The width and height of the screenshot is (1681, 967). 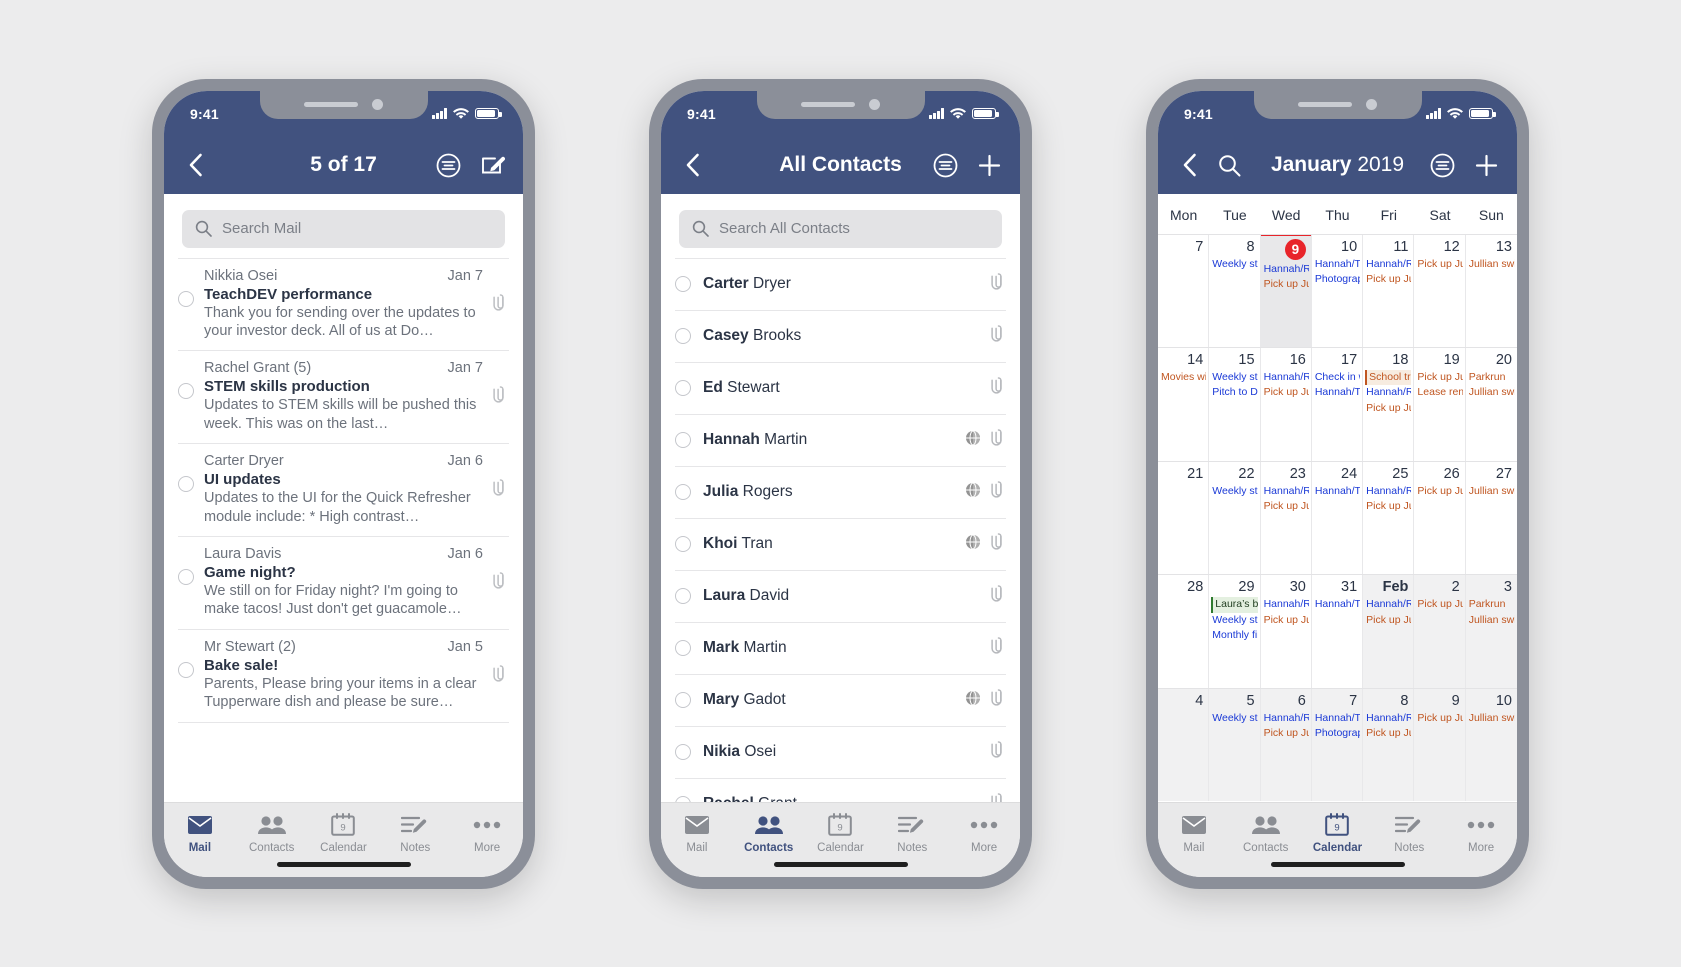 I want to click on calendar-day-cell: 5 Weekly sta, so click(x=1235, y=745).